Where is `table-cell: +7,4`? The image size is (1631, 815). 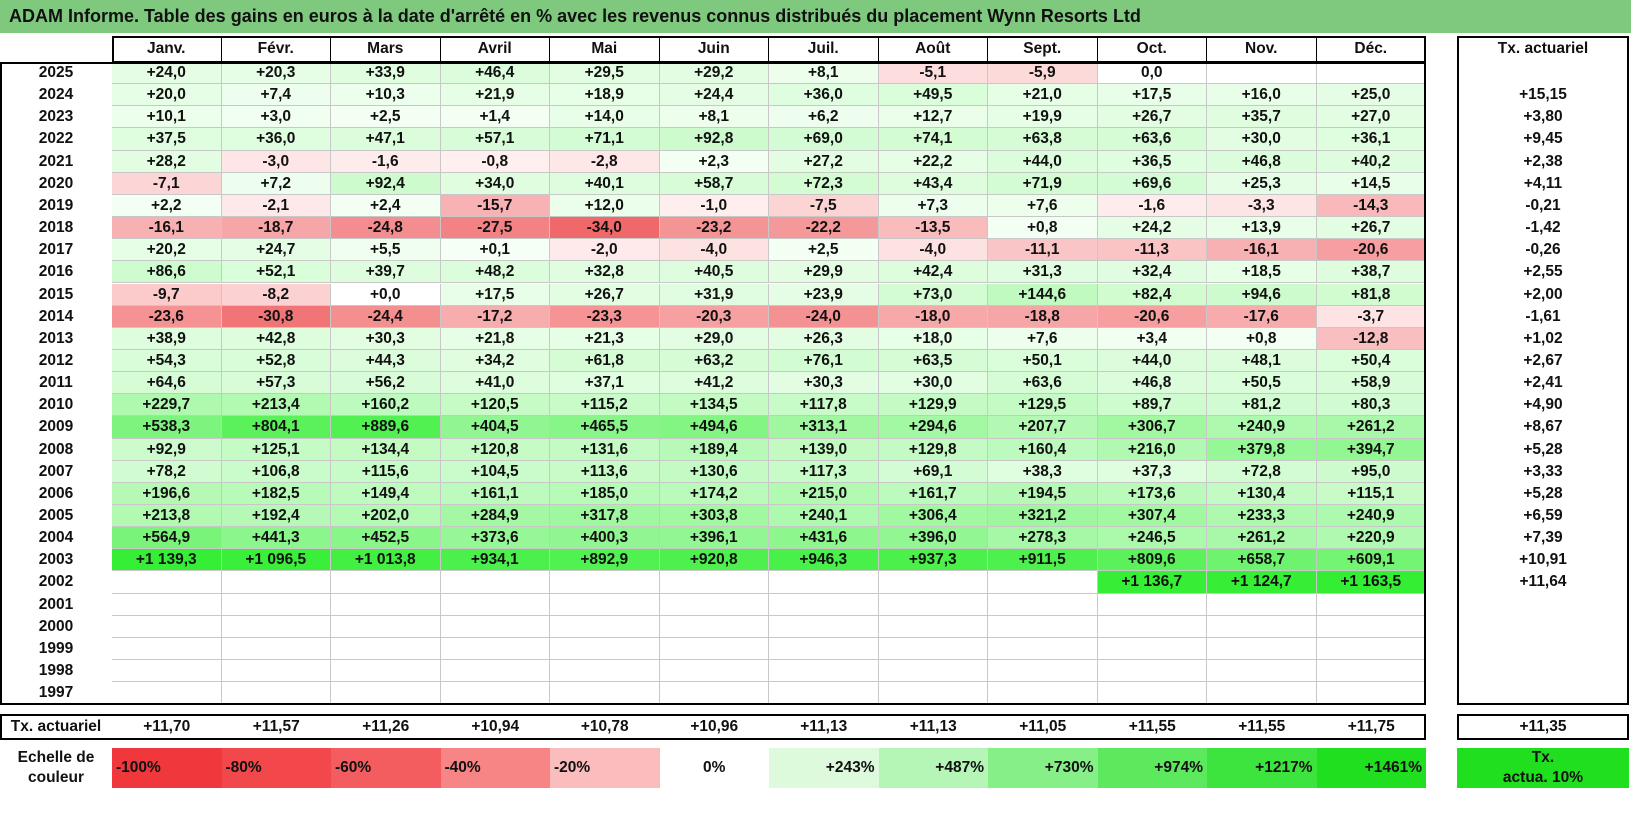
table-cell: +7,4 is located at coordinates (276, 95).